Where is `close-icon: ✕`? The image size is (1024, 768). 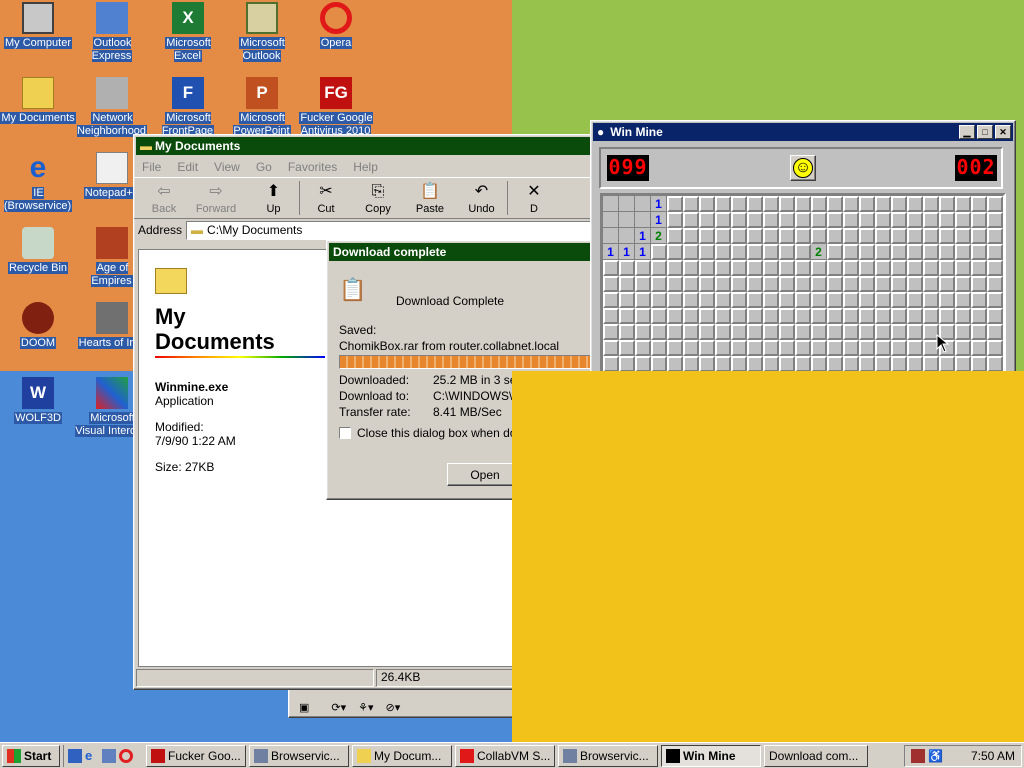
close-icon: ✕ is located at coordinates (1003, 132).